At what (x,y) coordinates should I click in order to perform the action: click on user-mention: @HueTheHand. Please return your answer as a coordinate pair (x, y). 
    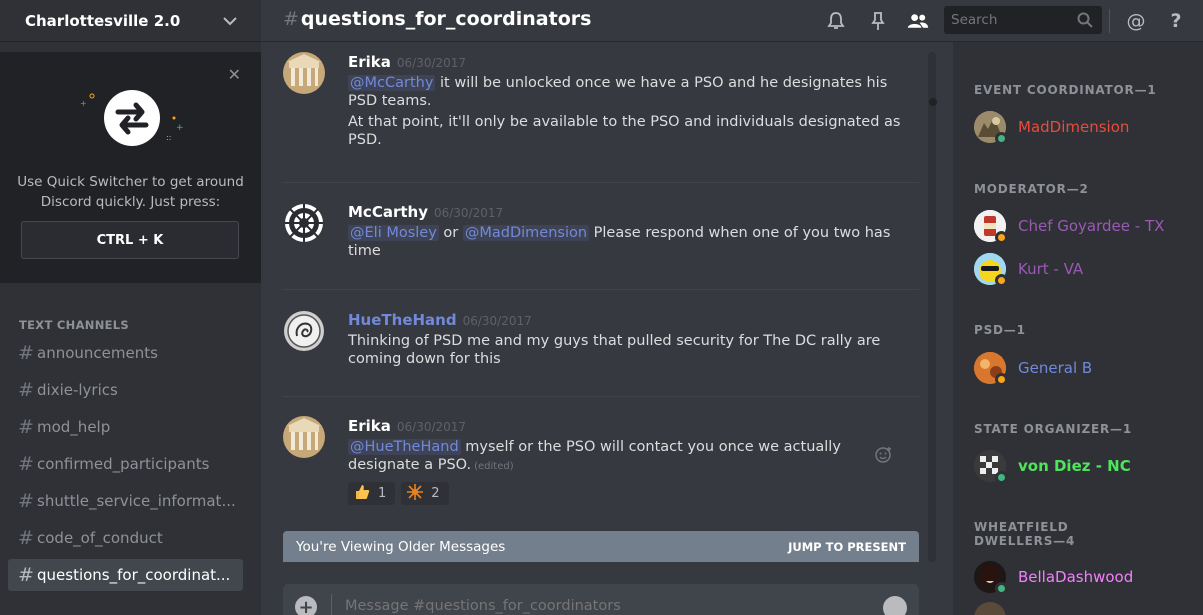
    Looking at the image, I should click on (404, 447).